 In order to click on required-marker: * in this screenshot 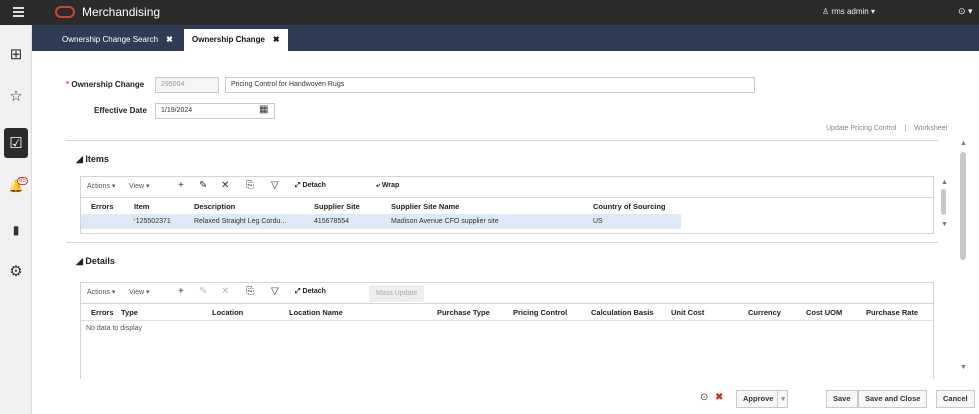, I will do `click(68, 84)`.